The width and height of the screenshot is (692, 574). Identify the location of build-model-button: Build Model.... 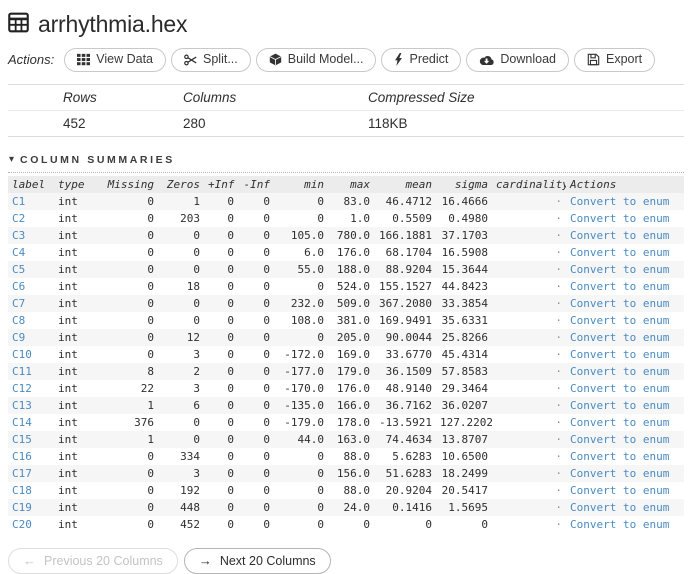
(316, 60).